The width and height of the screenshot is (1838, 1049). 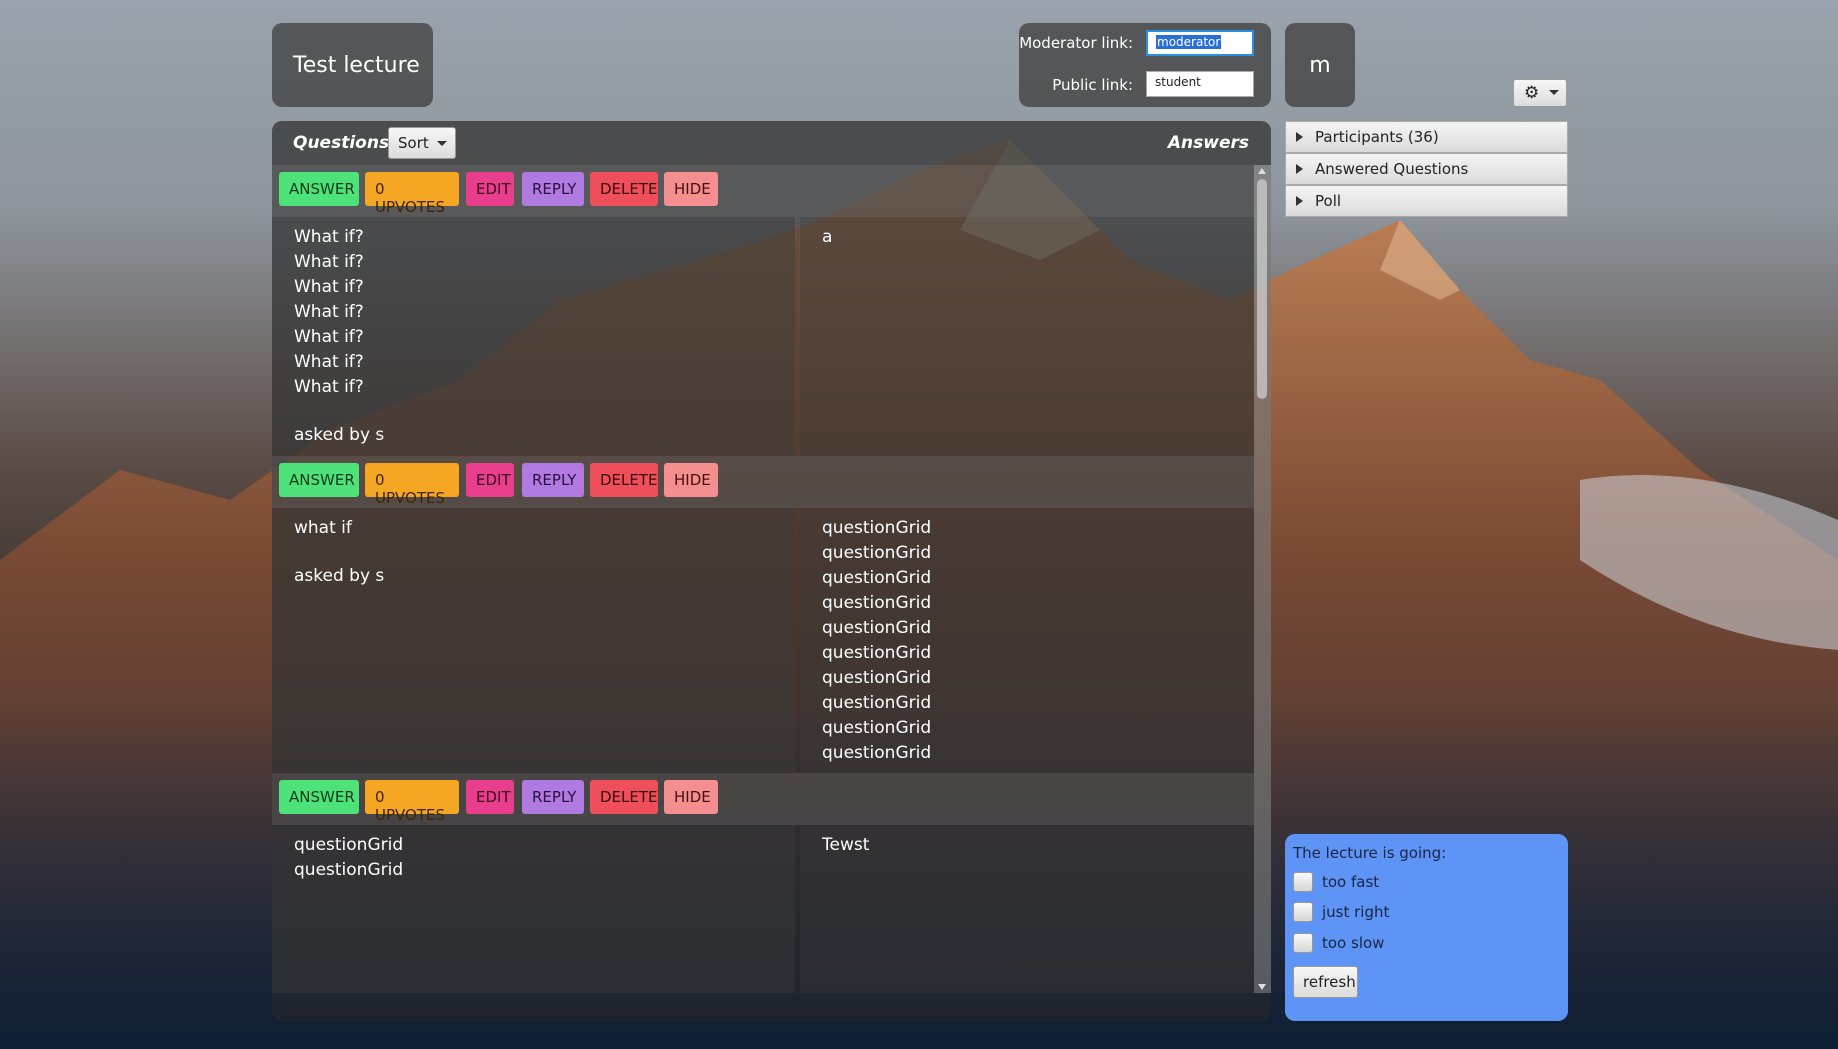 I want to click on pace-option-label: too fast, so click(x=1351, y=882).